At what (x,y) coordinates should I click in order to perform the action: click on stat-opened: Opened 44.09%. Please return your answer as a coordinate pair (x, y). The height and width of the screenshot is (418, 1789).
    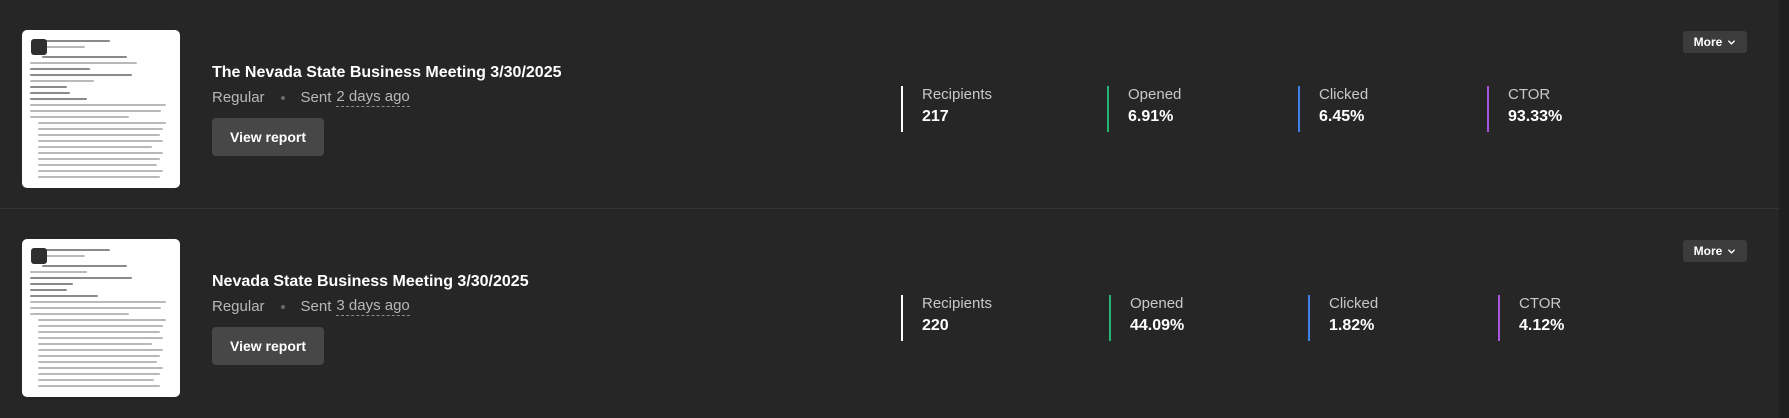
    Looking at the image, I should click on (1146, 318).